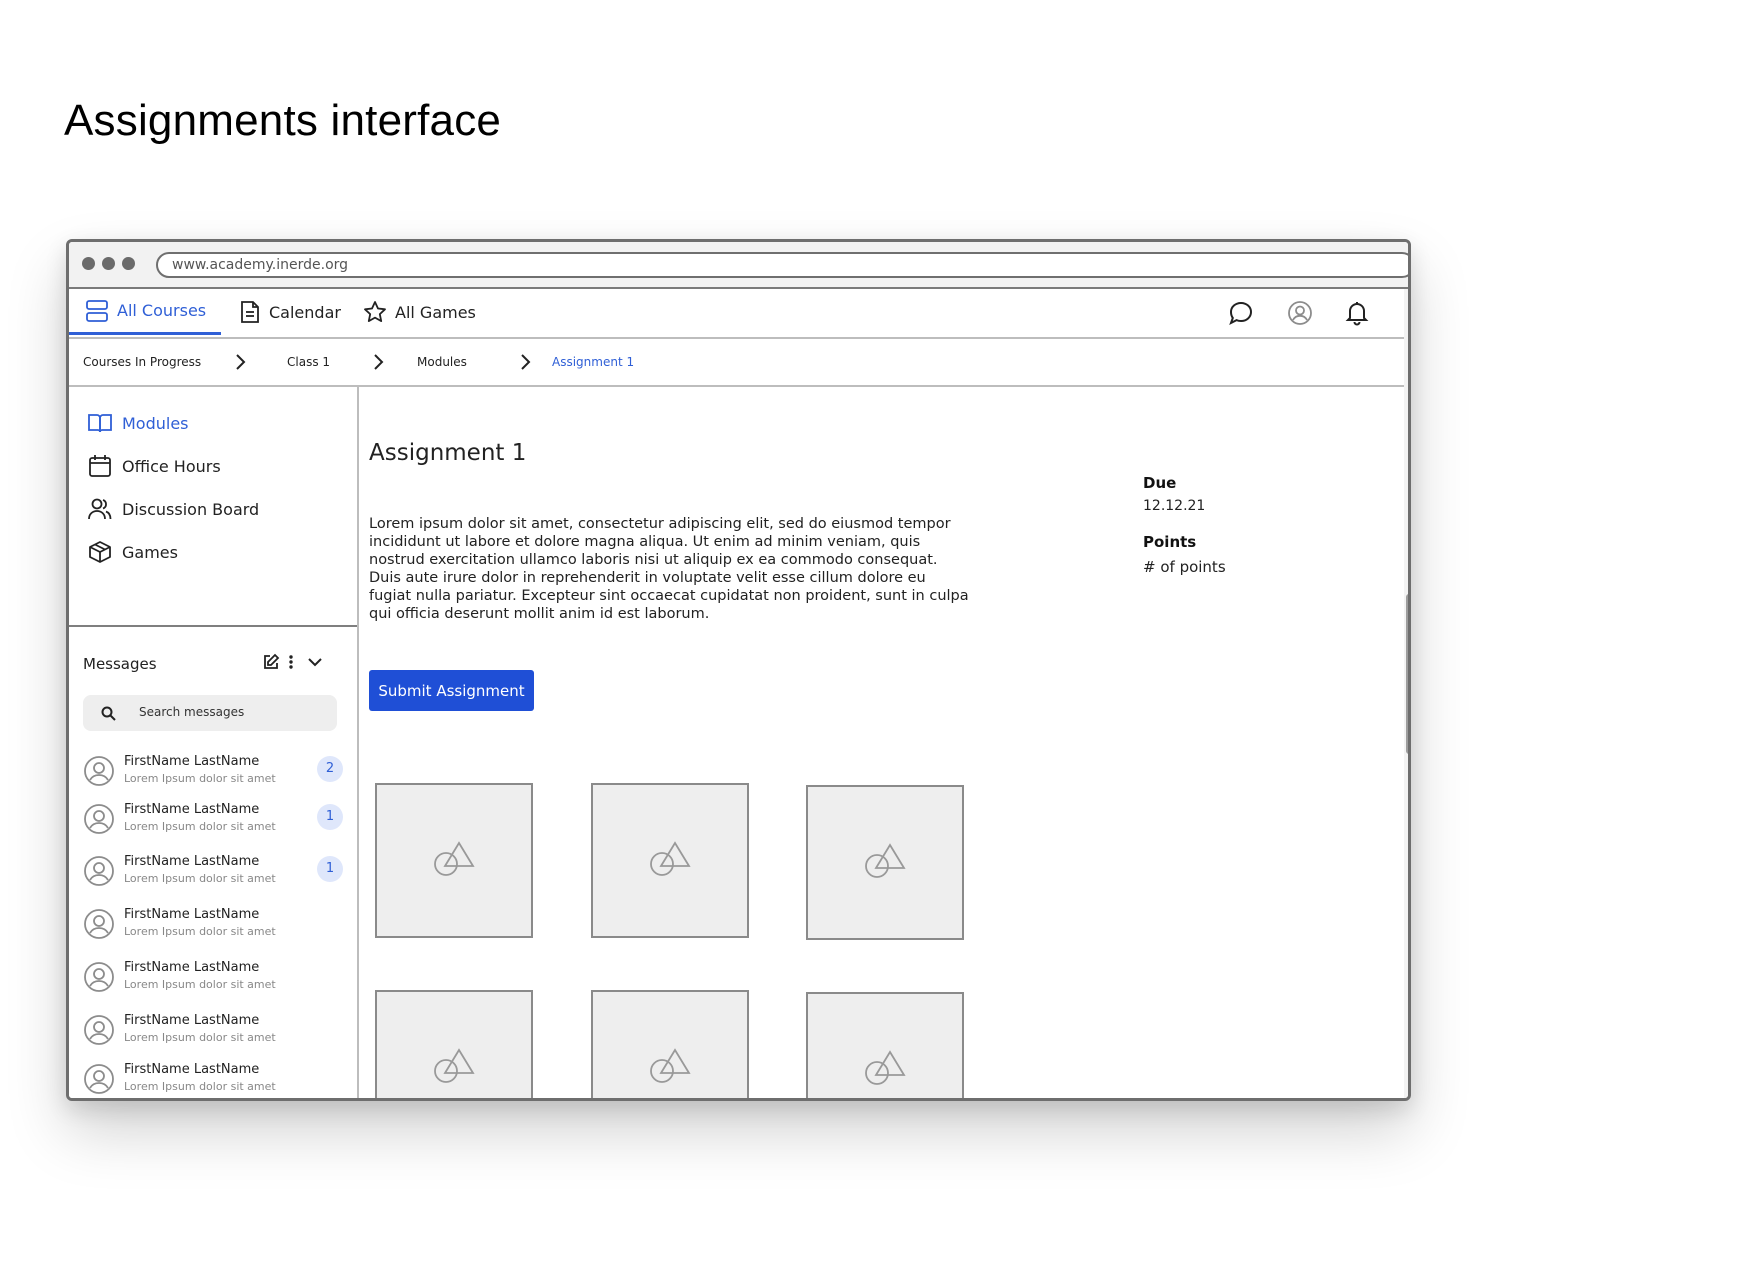  I want to click on search-input, so click(234, 712).